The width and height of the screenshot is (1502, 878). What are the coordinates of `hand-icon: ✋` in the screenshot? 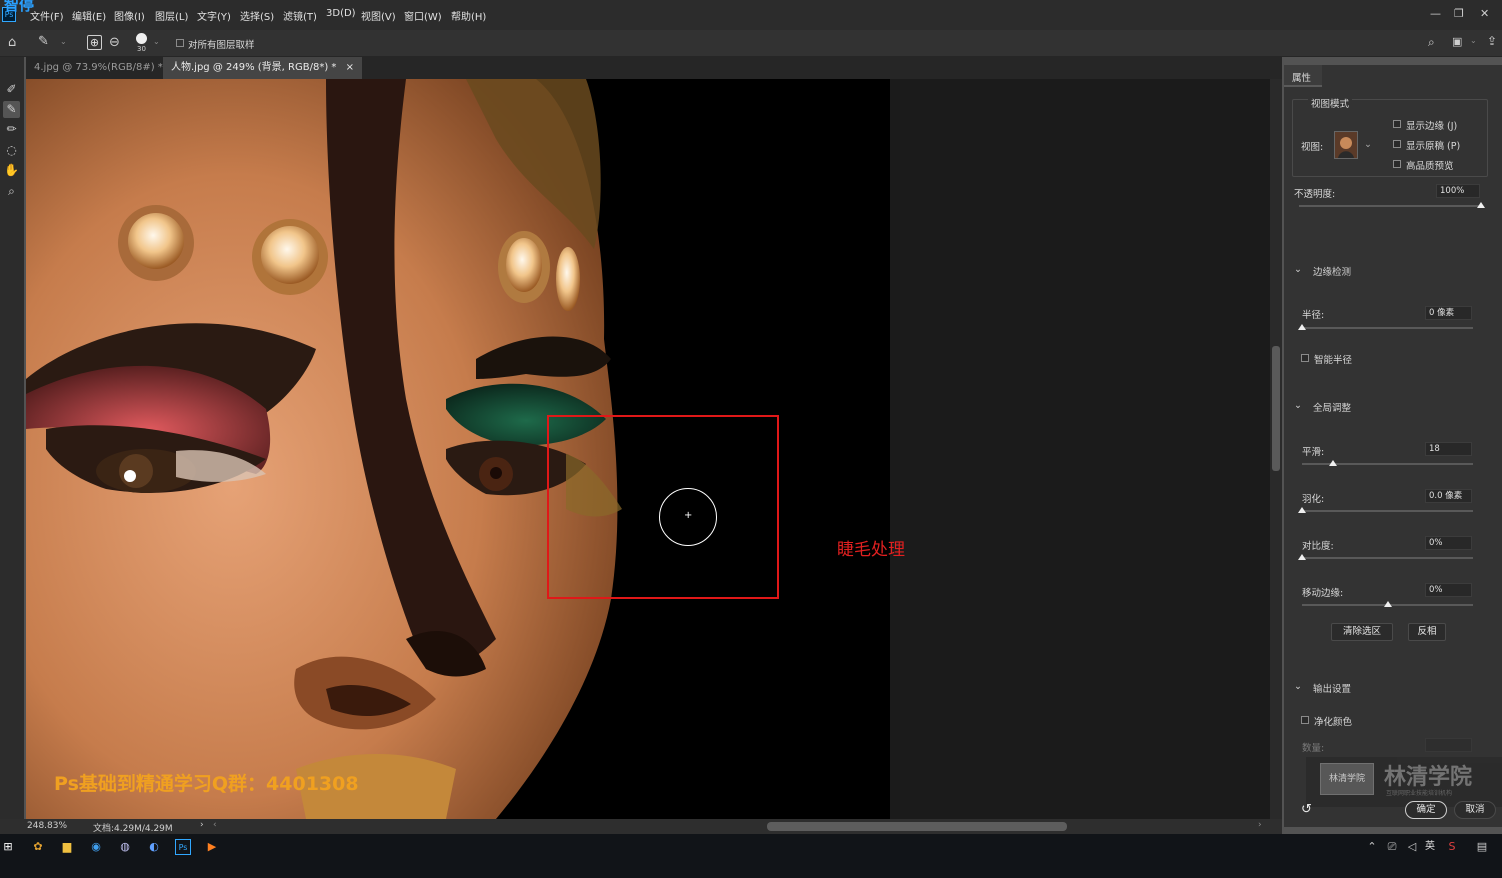 It's located at (11, 170).